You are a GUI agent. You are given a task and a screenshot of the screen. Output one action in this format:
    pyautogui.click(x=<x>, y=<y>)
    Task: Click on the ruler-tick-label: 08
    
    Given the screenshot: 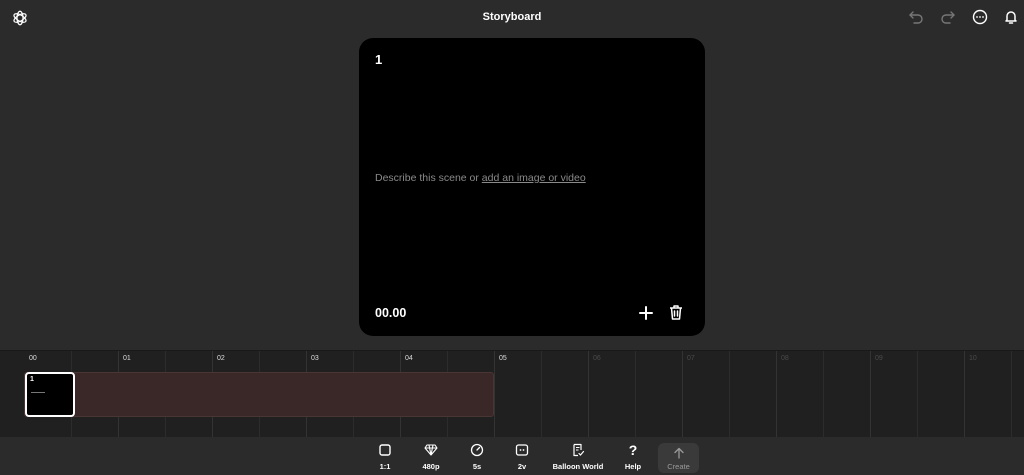 What is the action you would take?
    pyautogui.click(x=785, y=358)
    